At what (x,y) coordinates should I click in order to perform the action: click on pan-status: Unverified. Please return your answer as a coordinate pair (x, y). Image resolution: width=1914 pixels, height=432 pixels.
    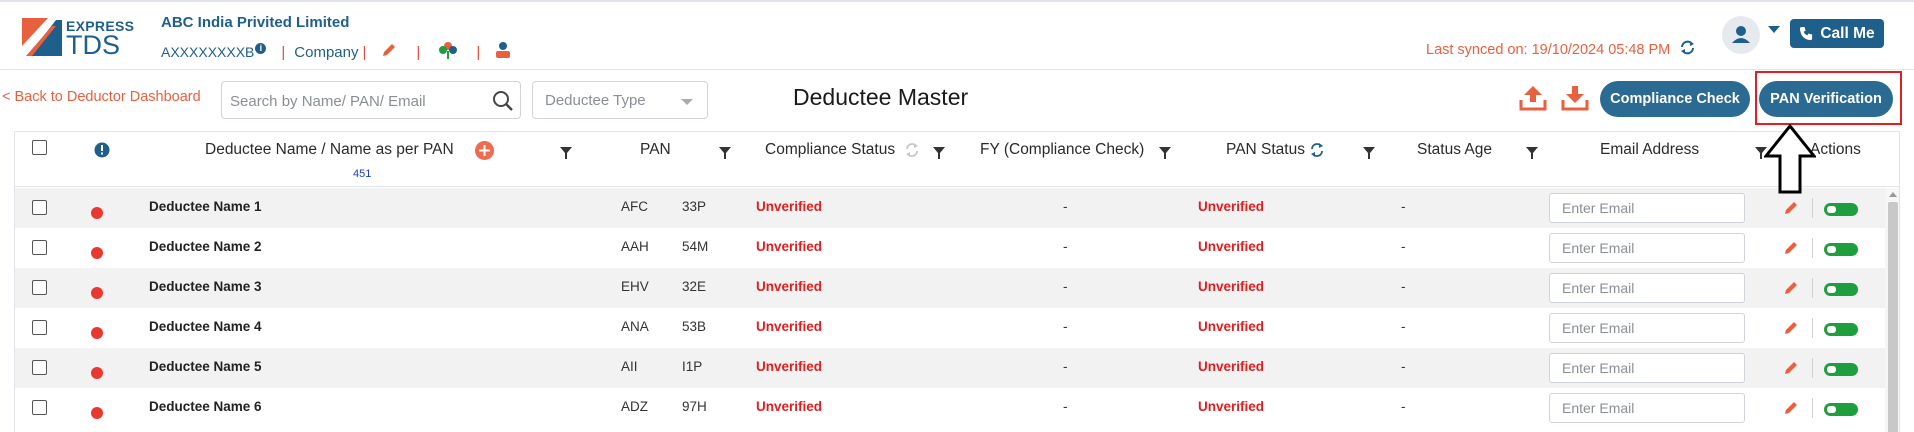
    Looking at the image, I should click on (1231, 286).